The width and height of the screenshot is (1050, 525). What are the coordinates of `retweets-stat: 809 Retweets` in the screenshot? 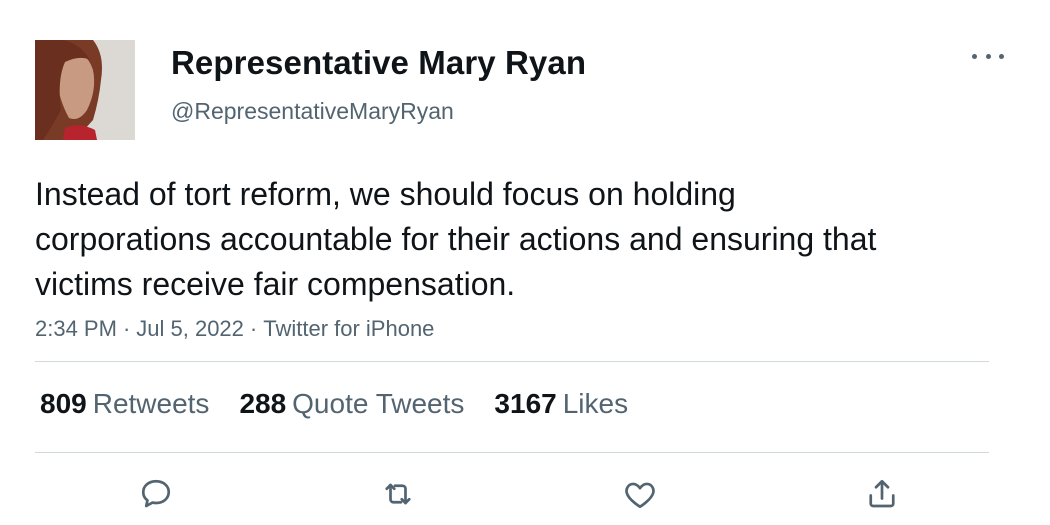 It's located at (124, 404).